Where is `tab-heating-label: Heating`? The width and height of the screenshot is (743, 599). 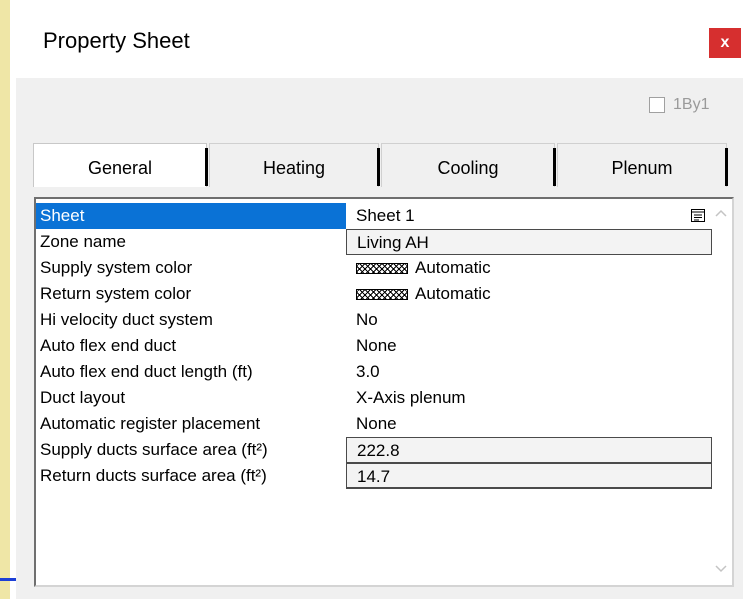 tab-heating-label: Heating is located at coordinates (294, 168).